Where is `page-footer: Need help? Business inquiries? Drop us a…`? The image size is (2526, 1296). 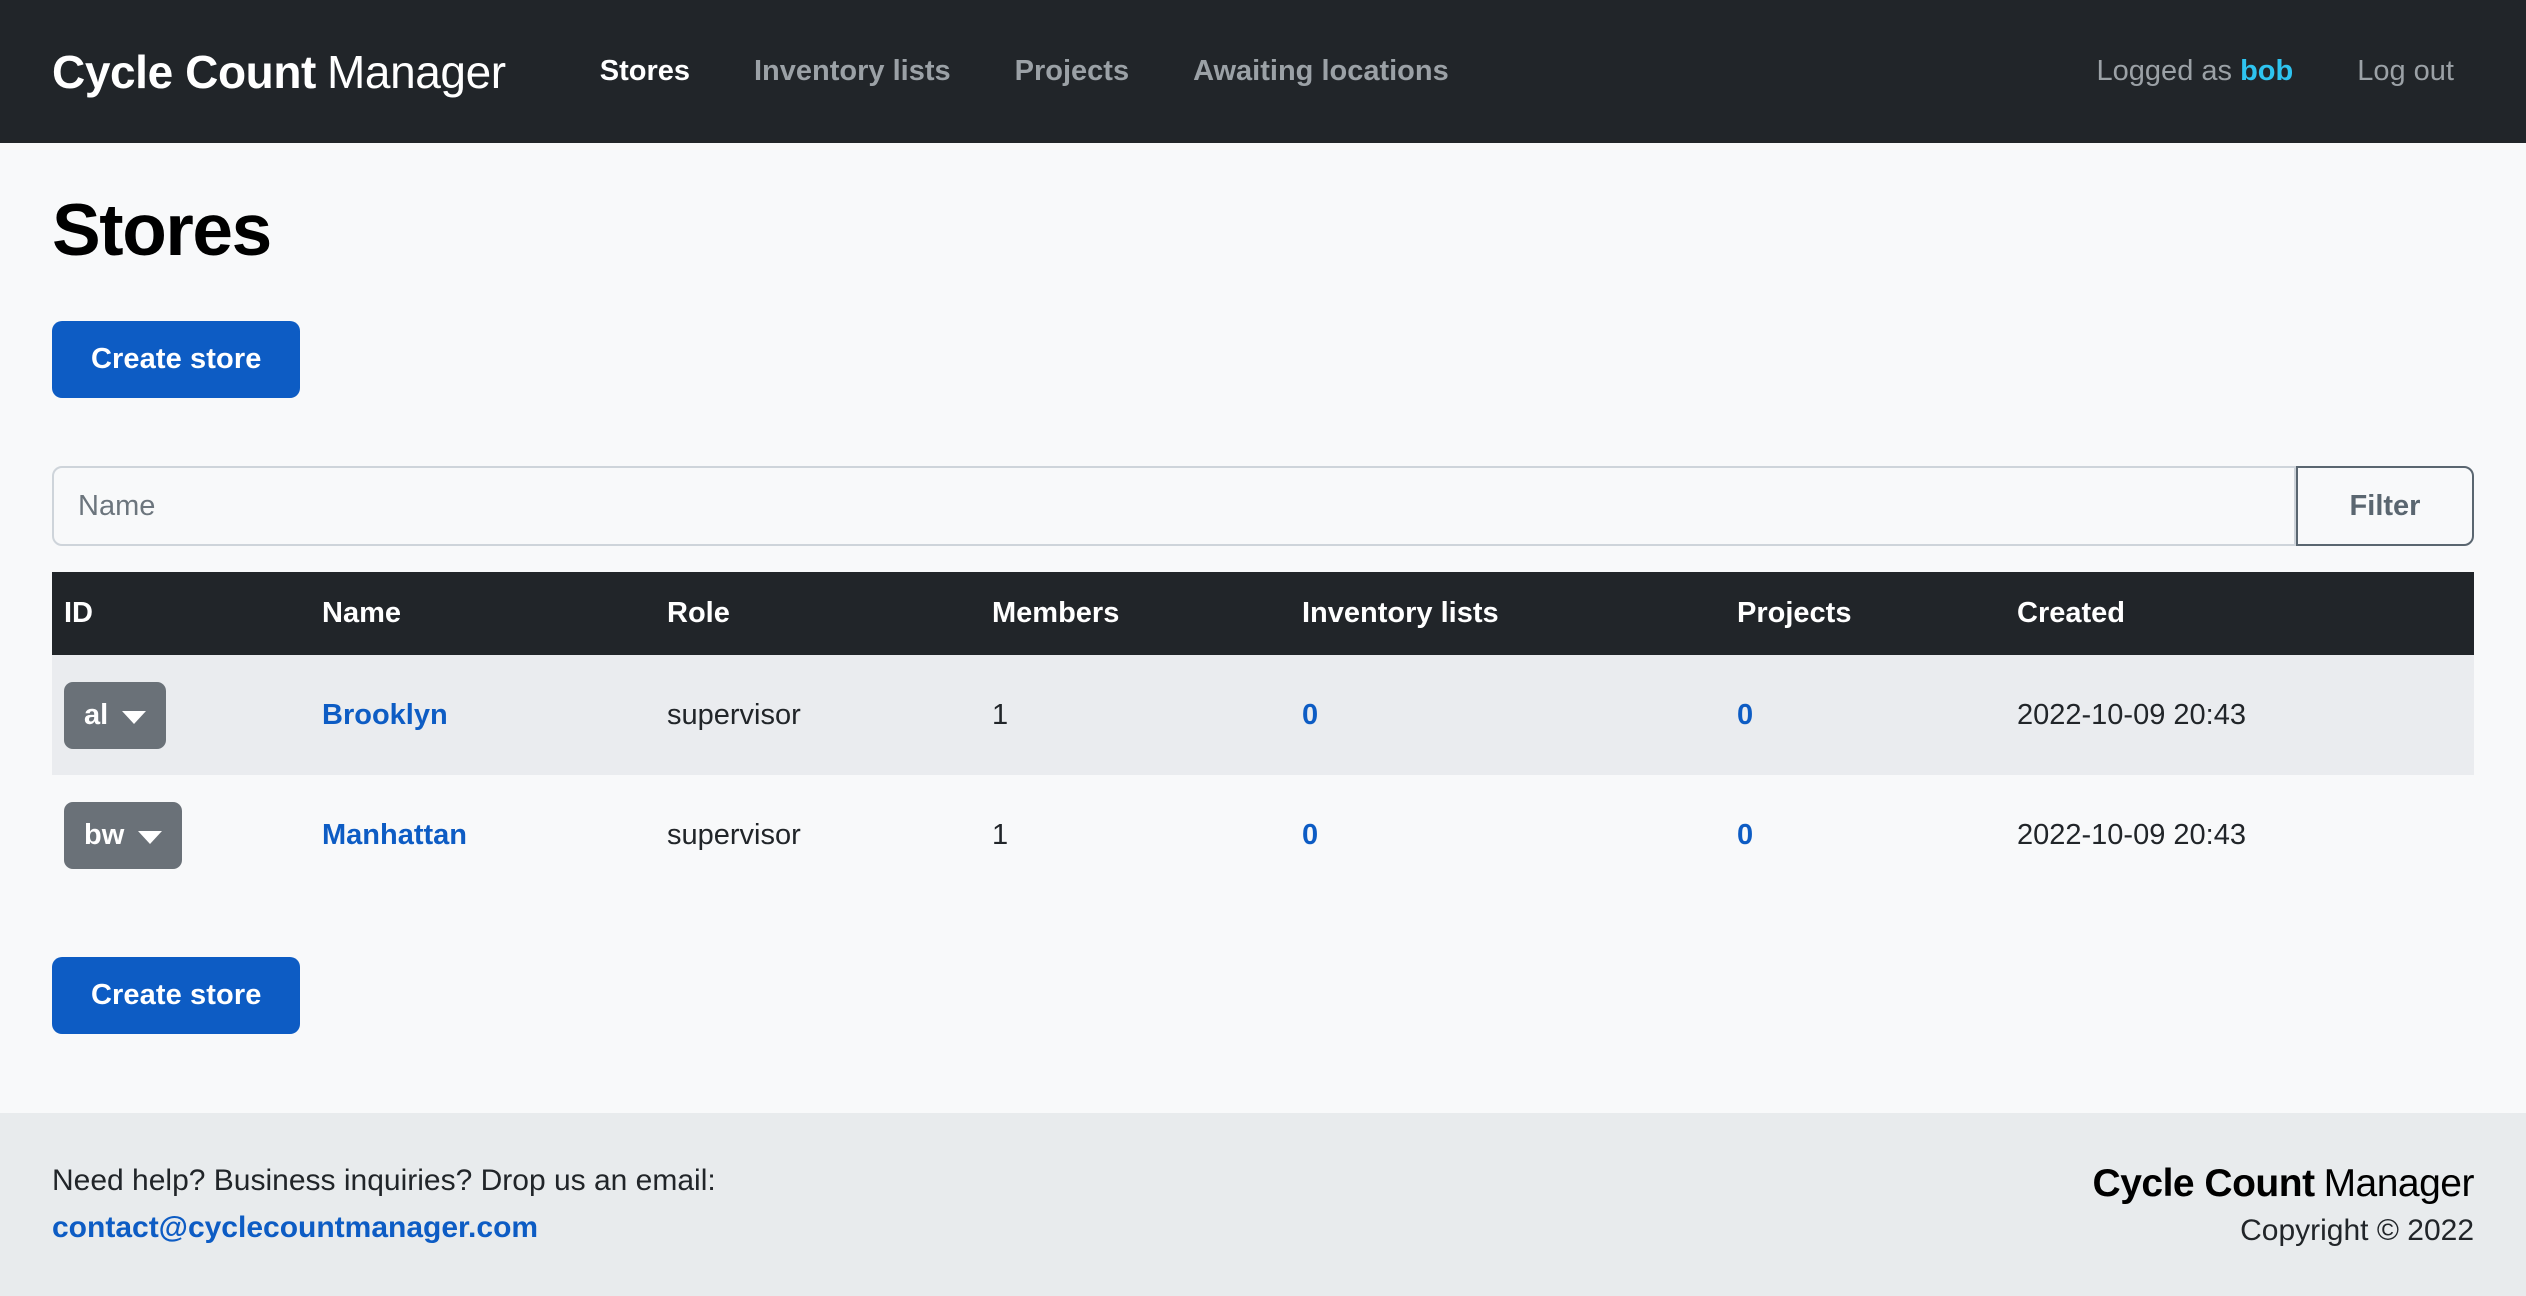
page-footer: Need help? Business inquiries? Drop us a… is located at coordinates (1263, 1204).